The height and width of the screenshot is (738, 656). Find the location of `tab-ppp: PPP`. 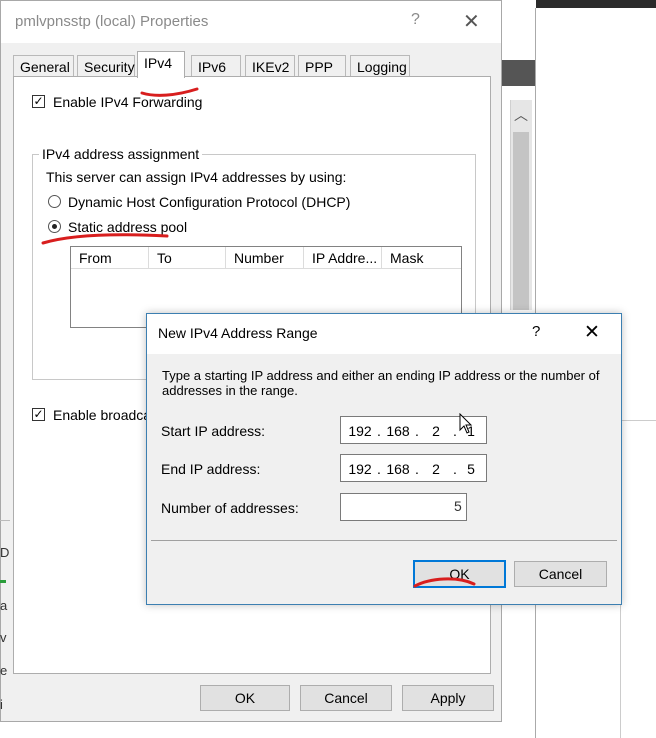

tab-ppp: PPP is located at coordinates (322, 66).